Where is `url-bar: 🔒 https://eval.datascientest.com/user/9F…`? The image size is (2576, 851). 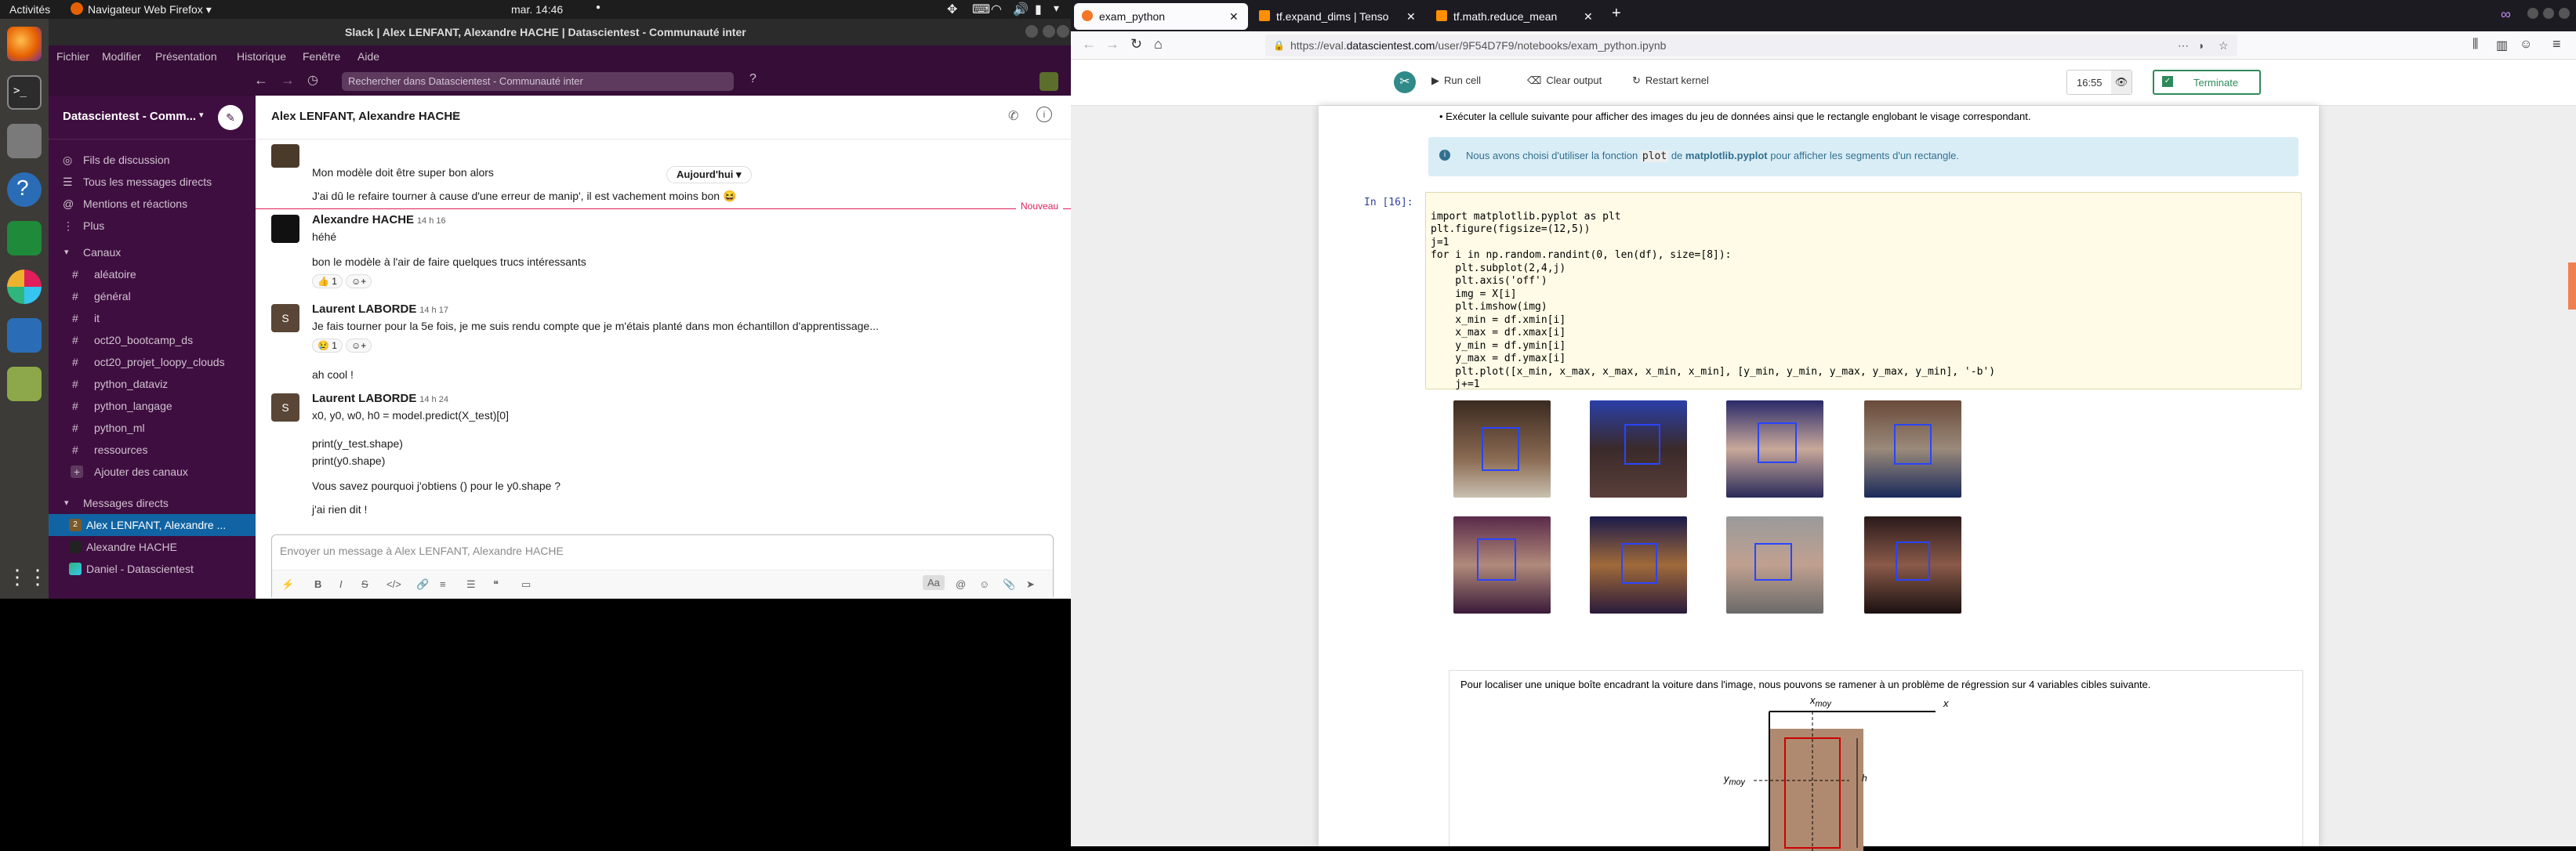
url-bar: 🔒 https://eval.datascientest.com/user/9F… is located at coordinates (1751, 45).